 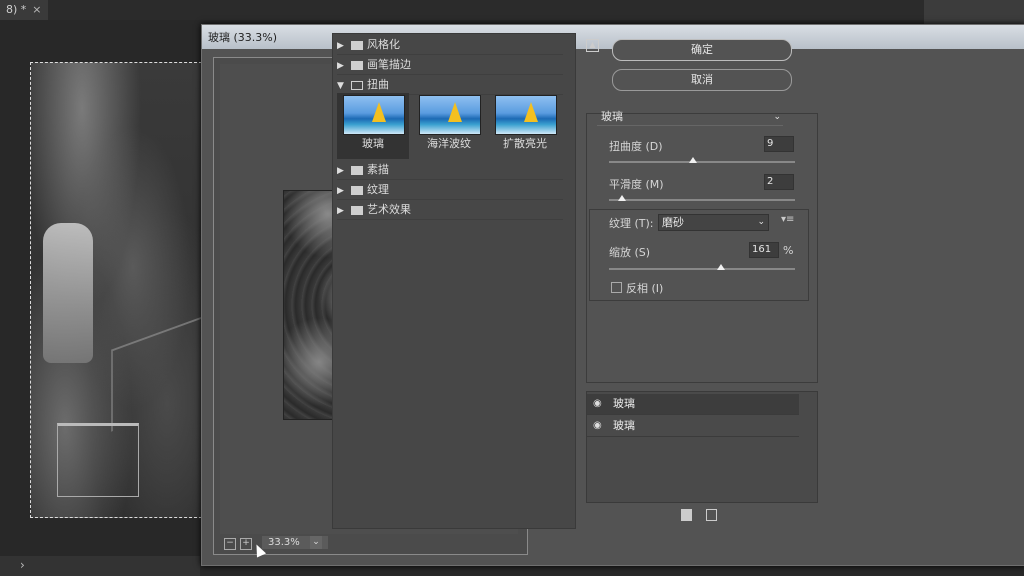 What do you see at coordinates (450, 65) in the screenshot?
I see `category-brush-strokes: ▶ 画笔描边` at bounding box center [450, 65].